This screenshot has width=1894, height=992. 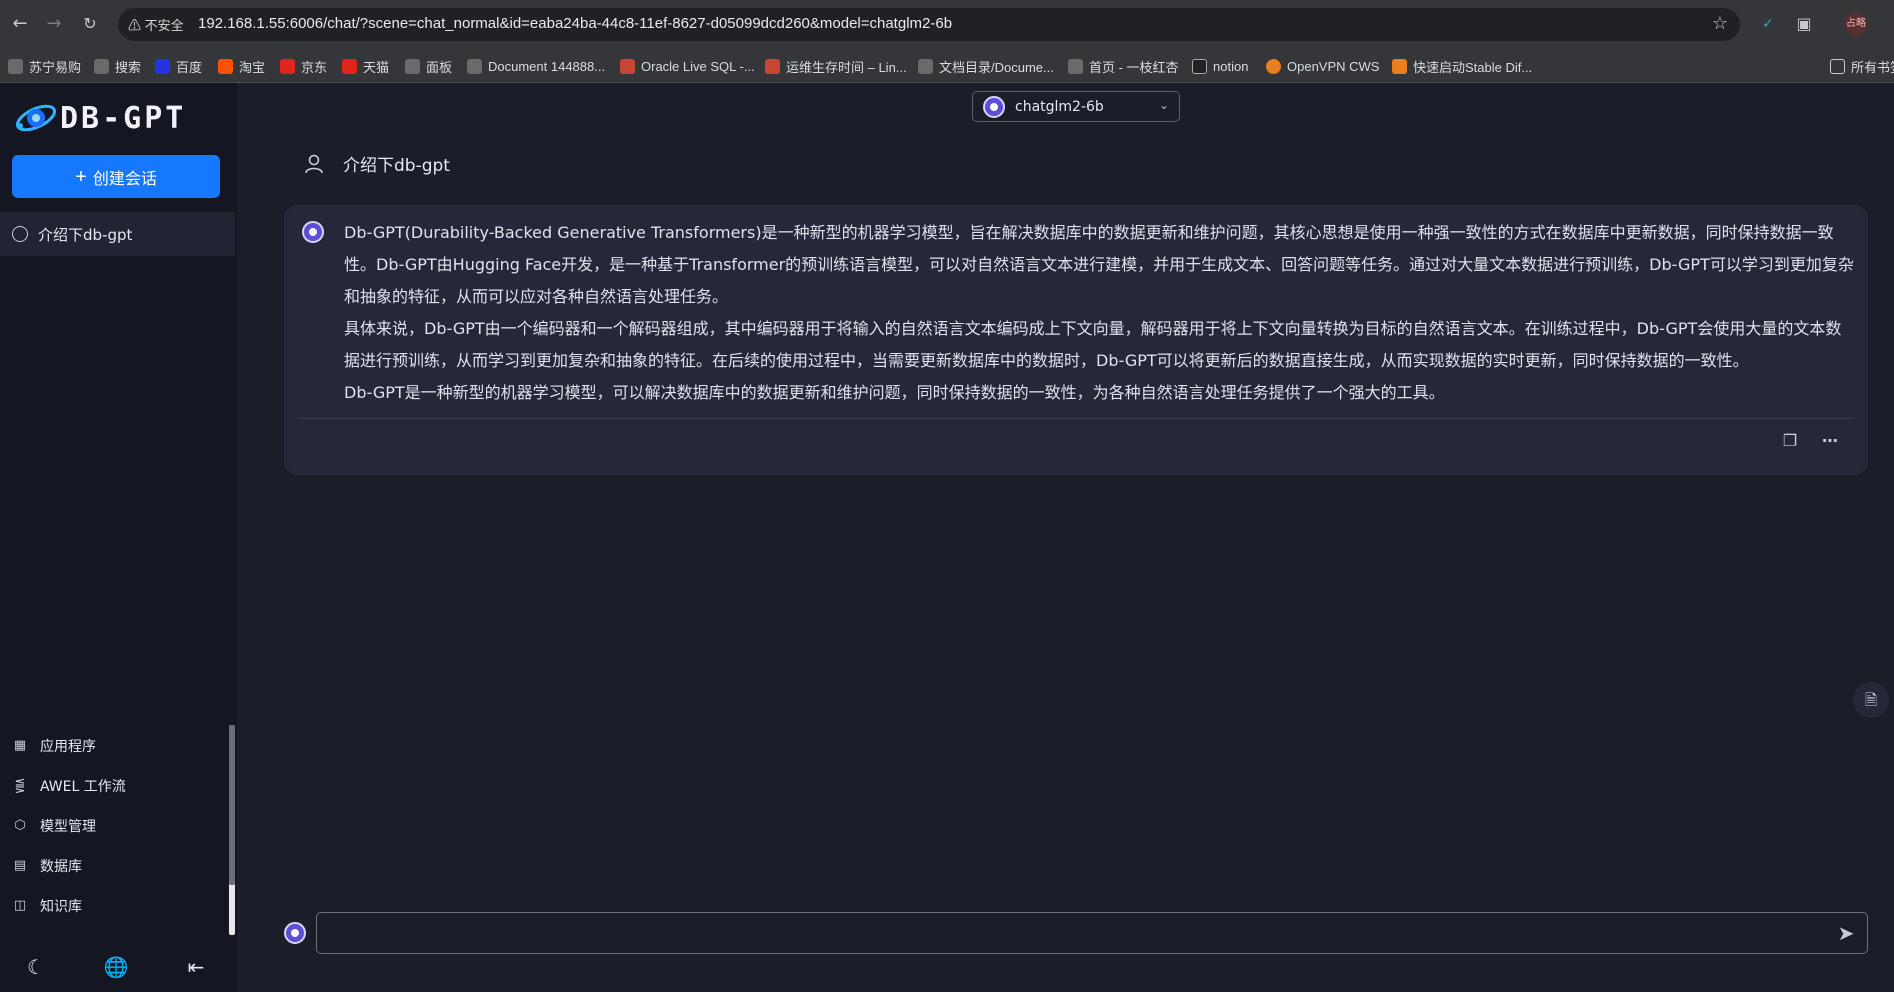 I want to click on forward-icon: →, so click(x=54, y=24).